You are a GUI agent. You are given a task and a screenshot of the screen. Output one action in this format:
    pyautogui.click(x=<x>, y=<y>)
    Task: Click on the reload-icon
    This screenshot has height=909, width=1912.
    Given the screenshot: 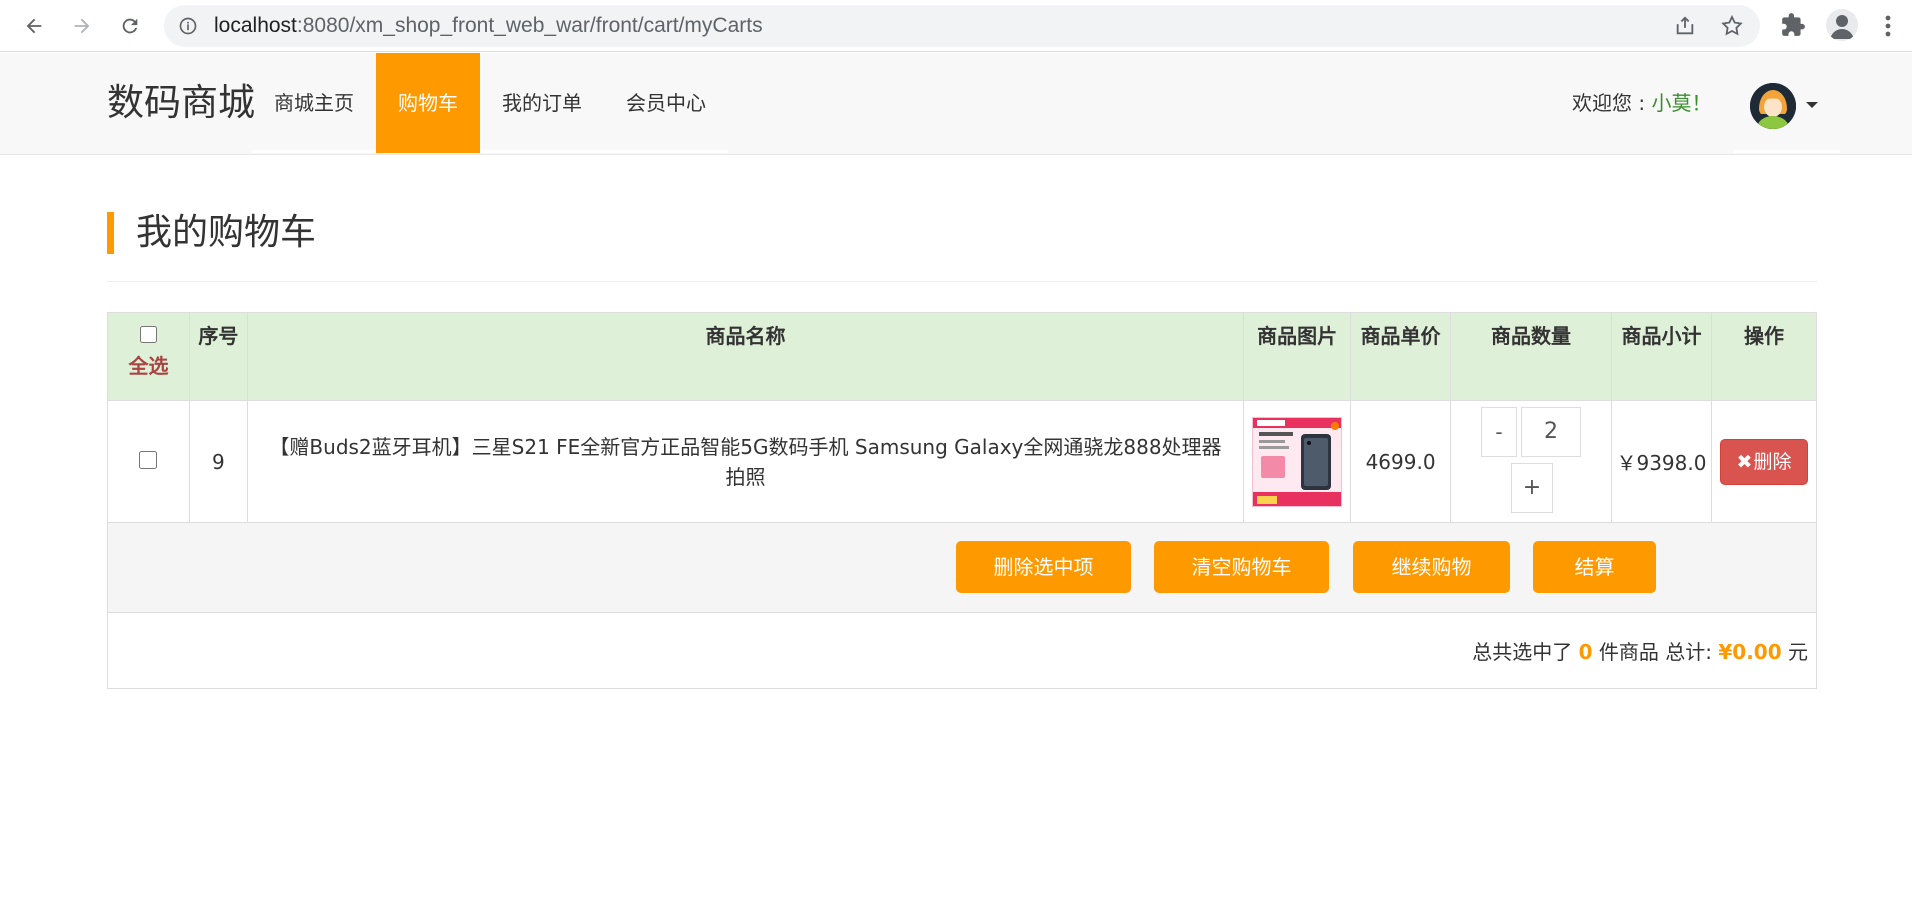 What is the action you would take?
    pyautogui.click(x=130, y=26)
    